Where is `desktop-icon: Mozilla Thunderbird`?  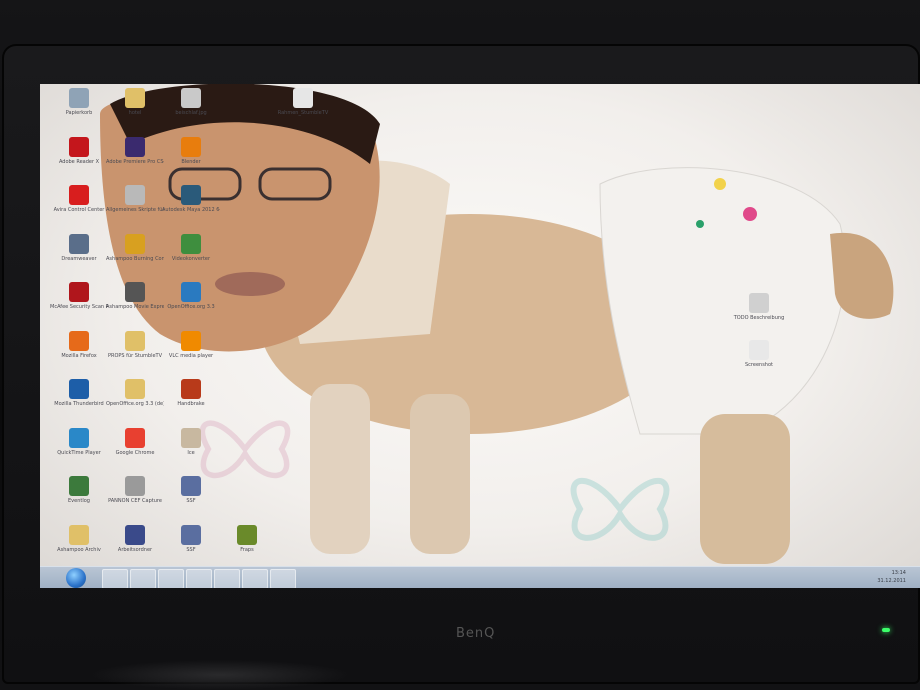 desktop-icon: Mozilla Thunderbird is located at coordinates (79, 402).